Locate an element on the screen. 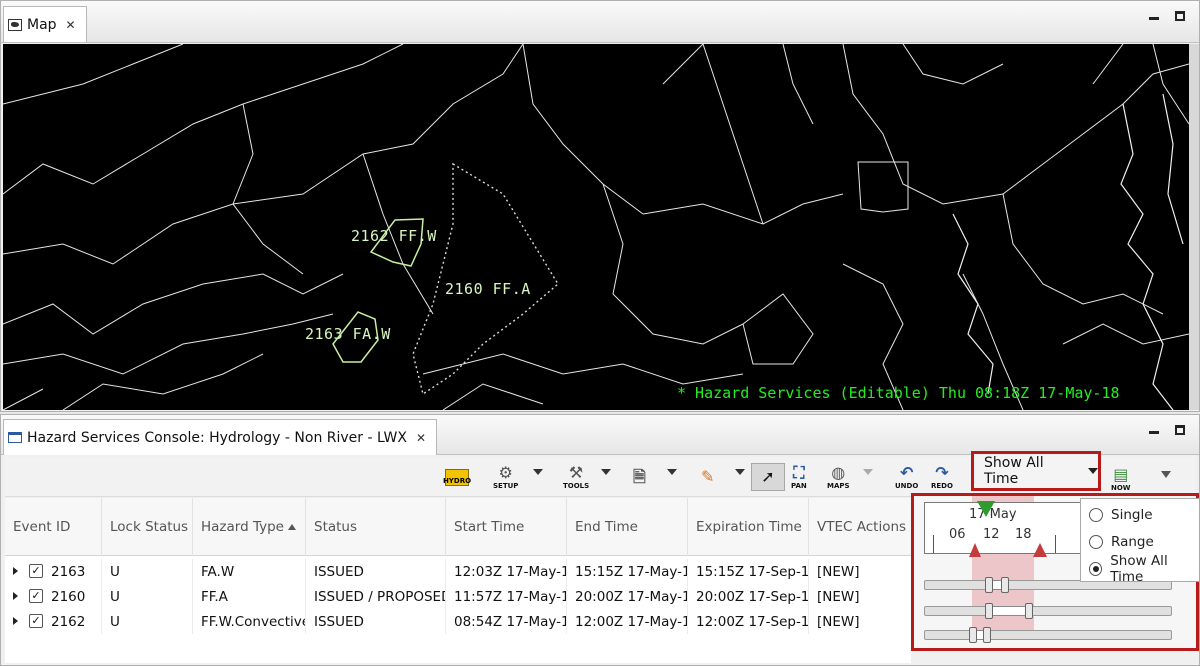 The image size is (1200, 666). console-icon is located at coordinates (15, 437).